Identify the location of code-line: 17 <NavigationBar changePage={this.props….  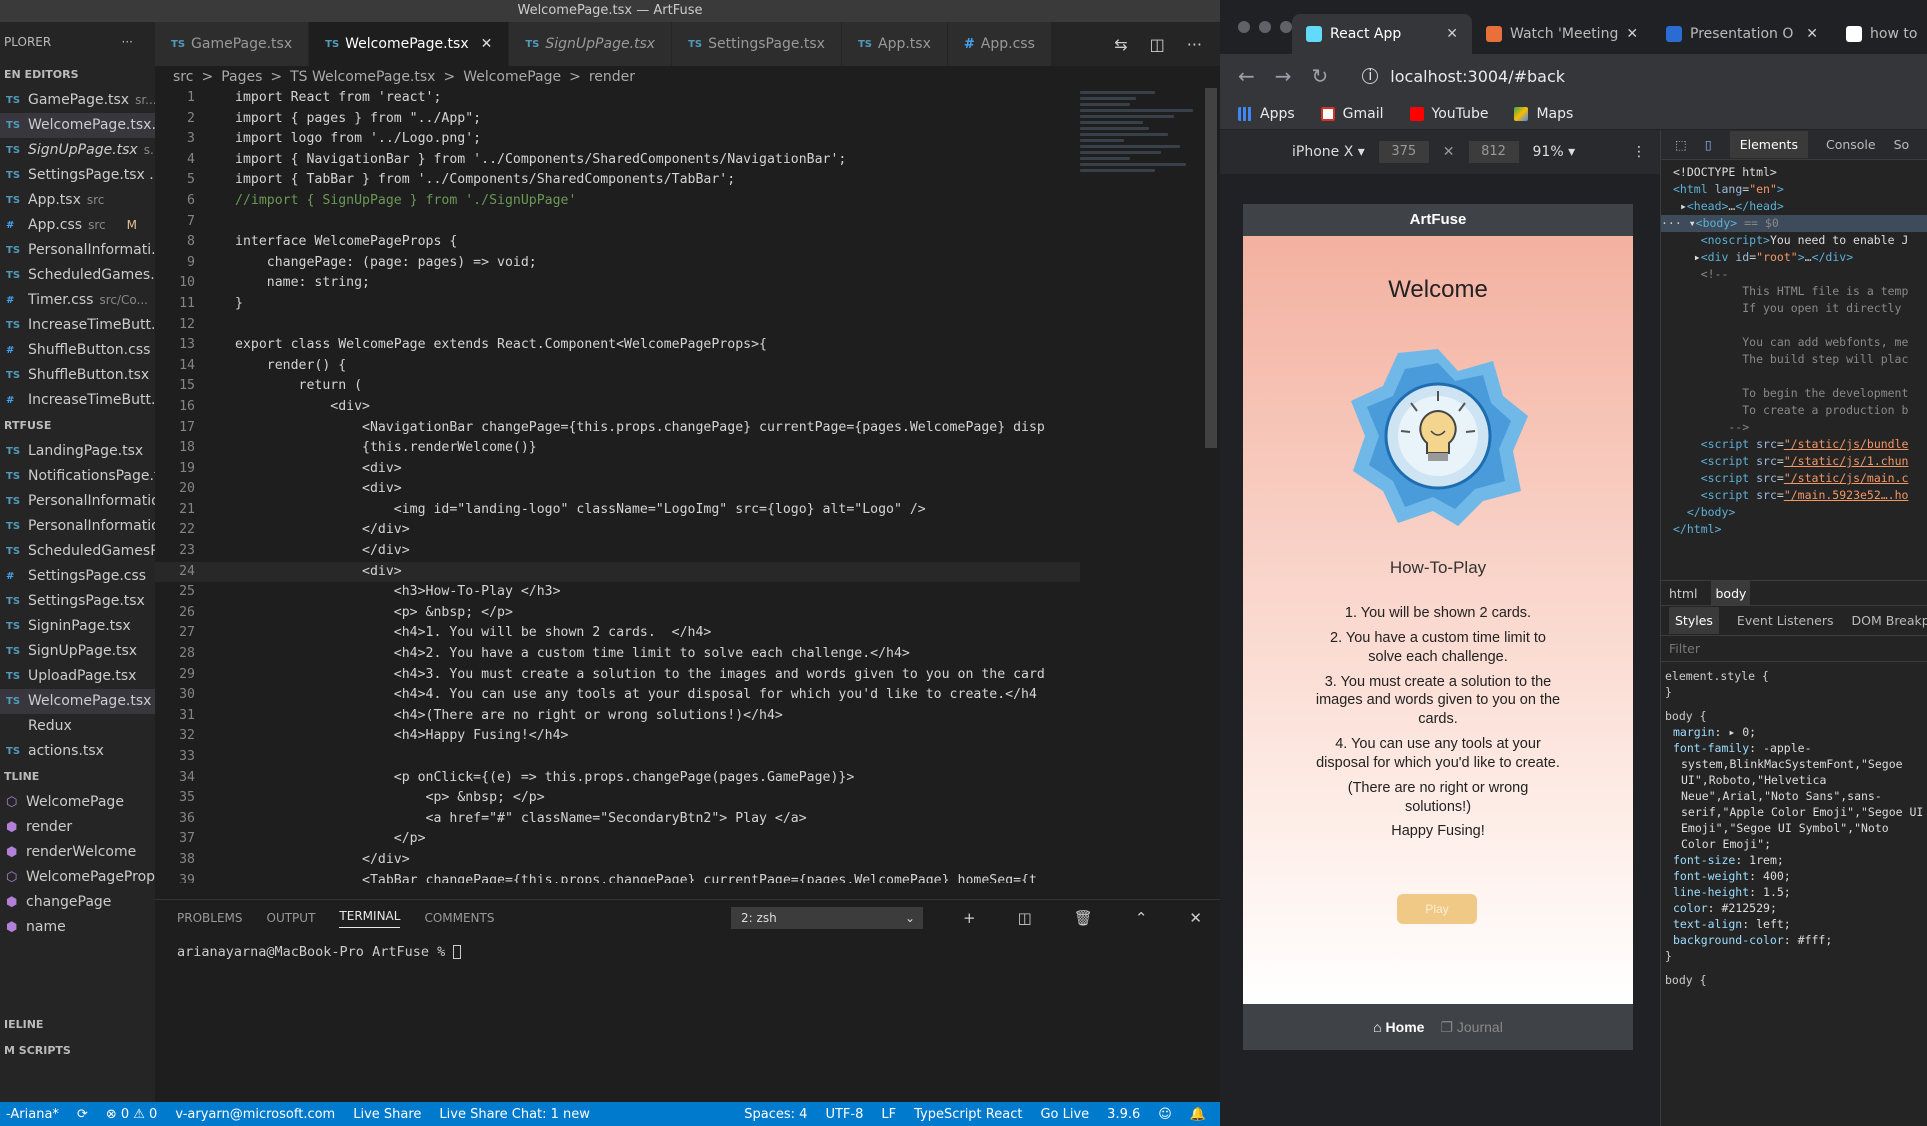
(617, 428).